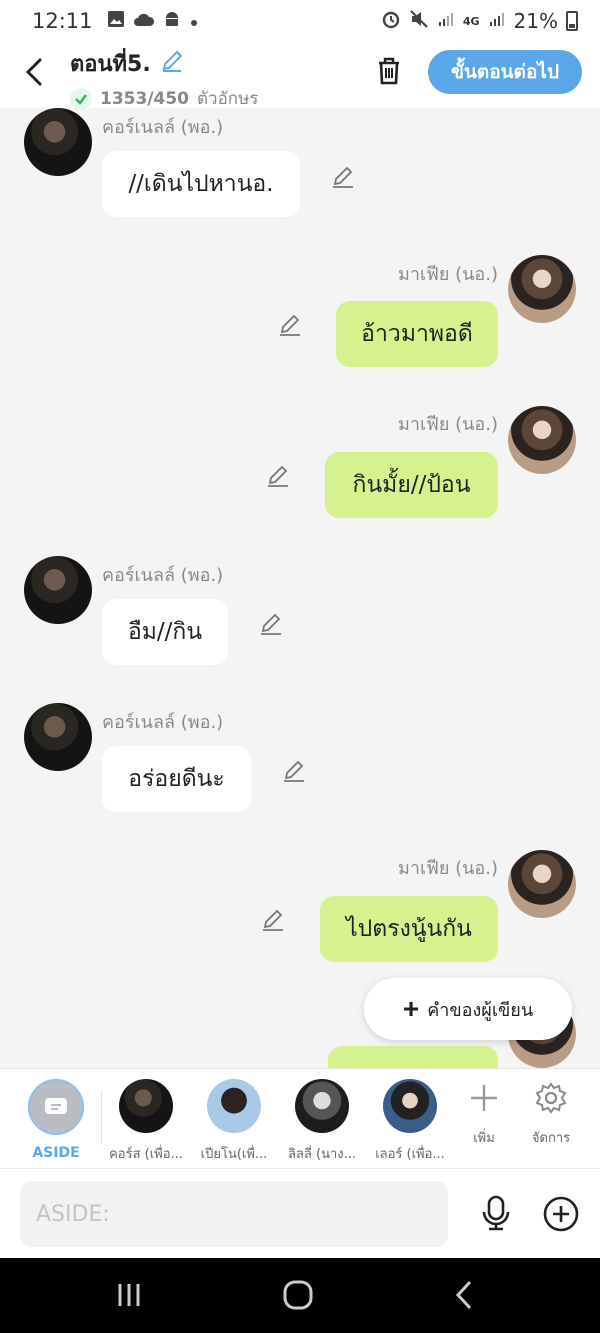 The height and width of the screenshot is (1333, 600). I want to click on home-button, so click(298, 1296).